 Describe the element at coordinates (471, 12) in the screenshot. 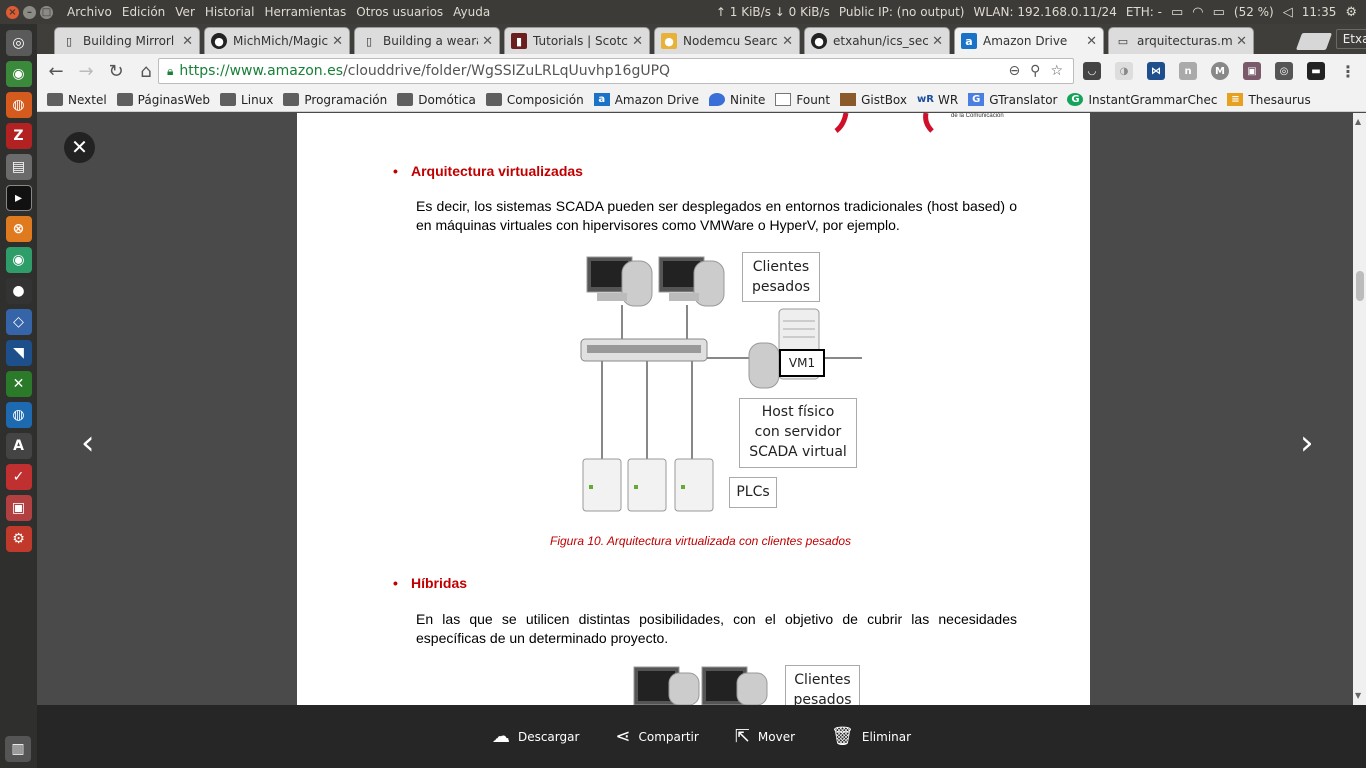

I see `menu-ayuda: Ayuda` at that location.